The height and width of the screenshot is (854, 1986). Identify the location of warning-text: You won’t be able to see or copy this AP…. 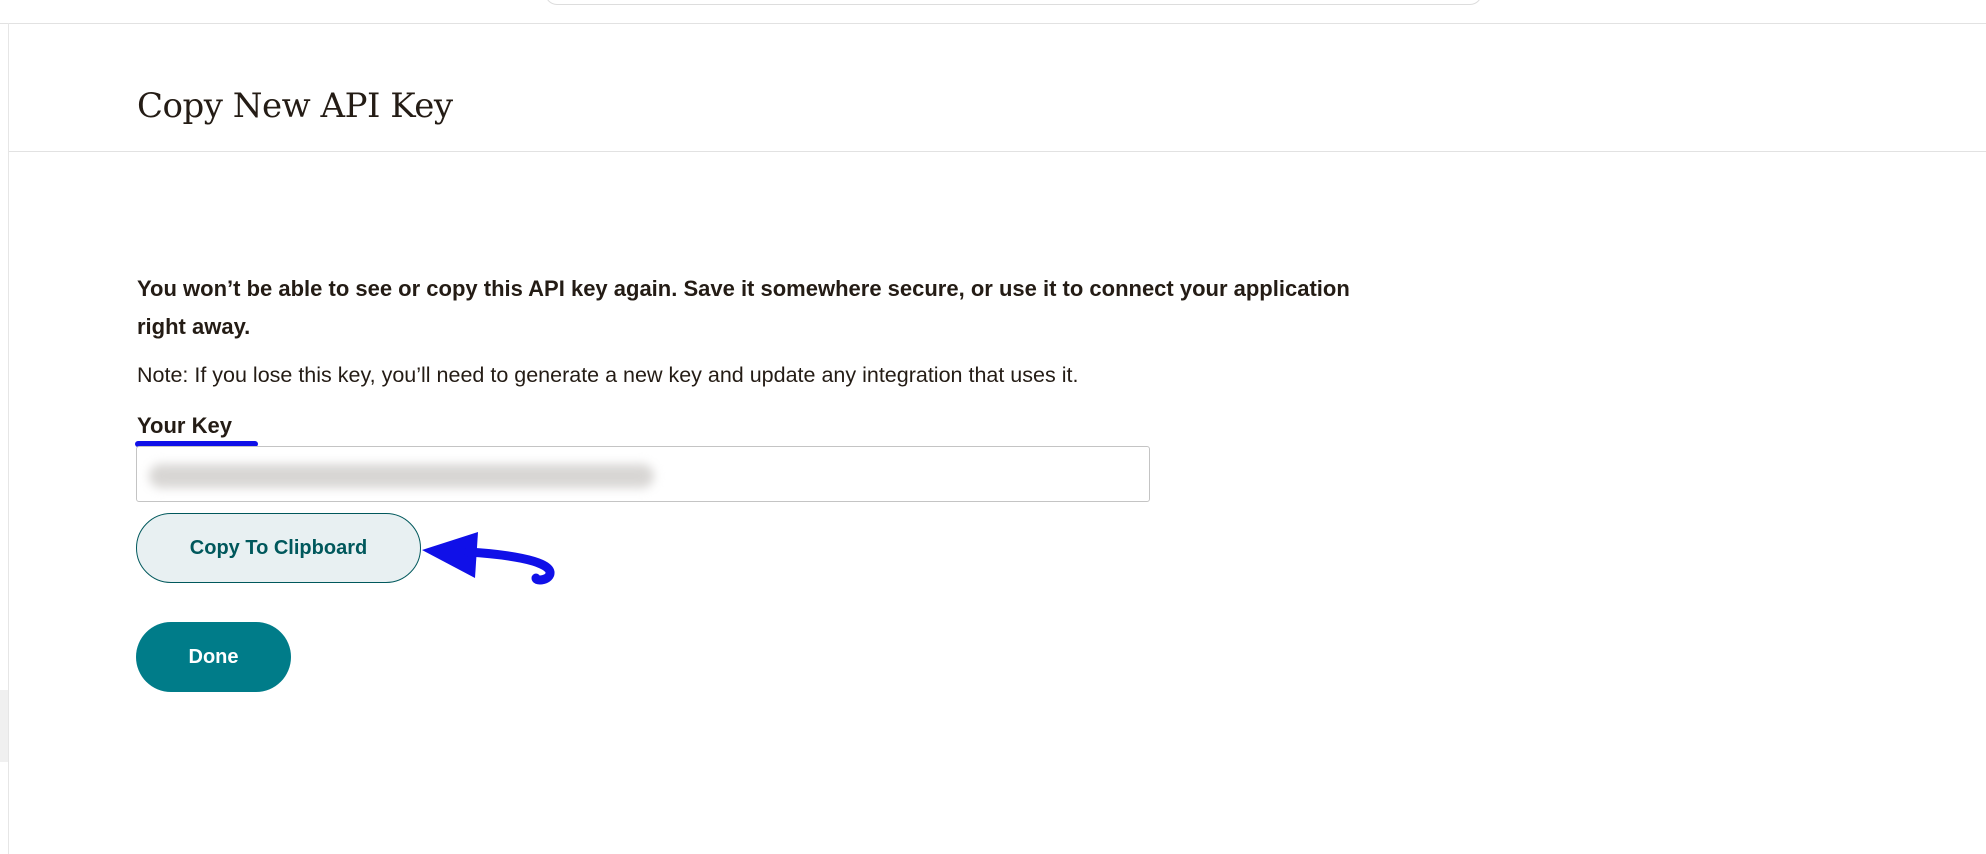
(743, 307).